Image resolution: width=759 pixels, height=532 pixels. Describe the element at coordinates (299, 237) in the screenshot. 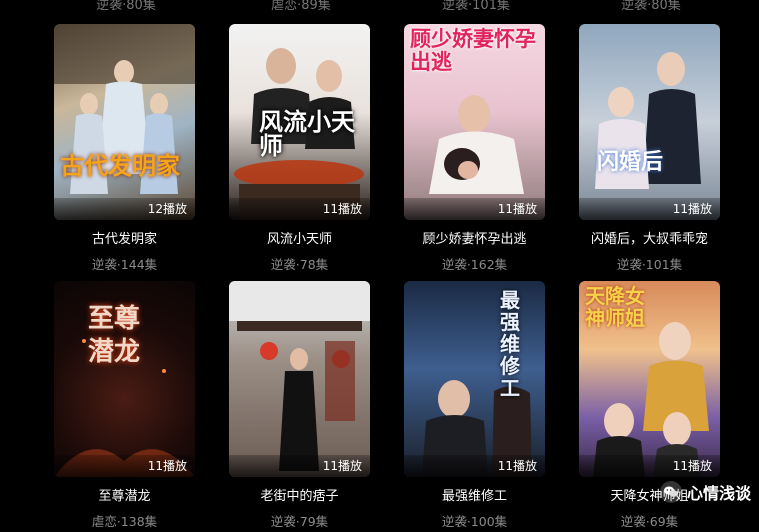

I see `drama-title: 风流小天师` at that location.